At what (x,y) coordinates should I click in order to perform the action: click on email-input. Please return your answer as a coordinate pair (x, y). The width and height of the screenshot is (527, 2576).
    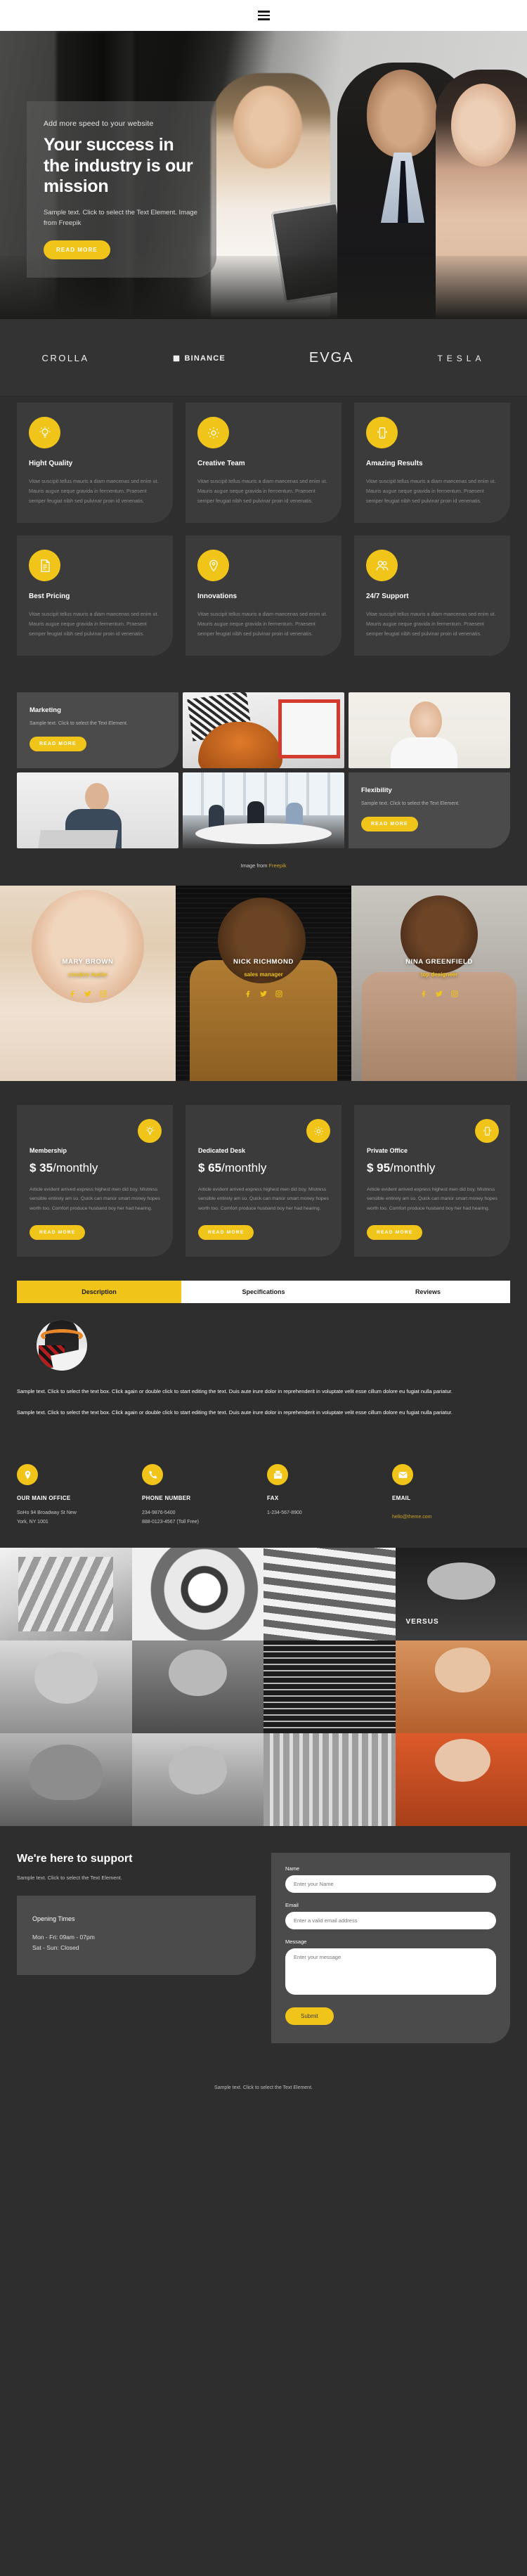
    Looking at the image, I should click on (390, 1920).